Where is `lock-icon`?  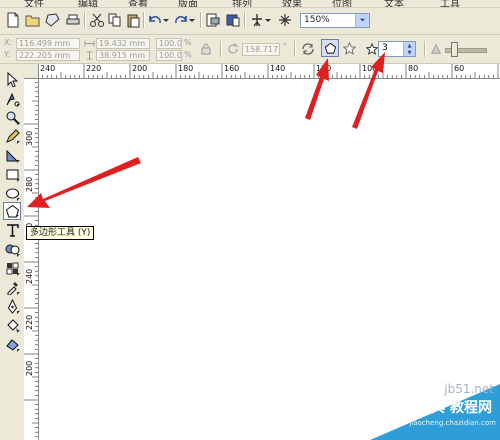
lock-icon is located at coordinates (206, 49).